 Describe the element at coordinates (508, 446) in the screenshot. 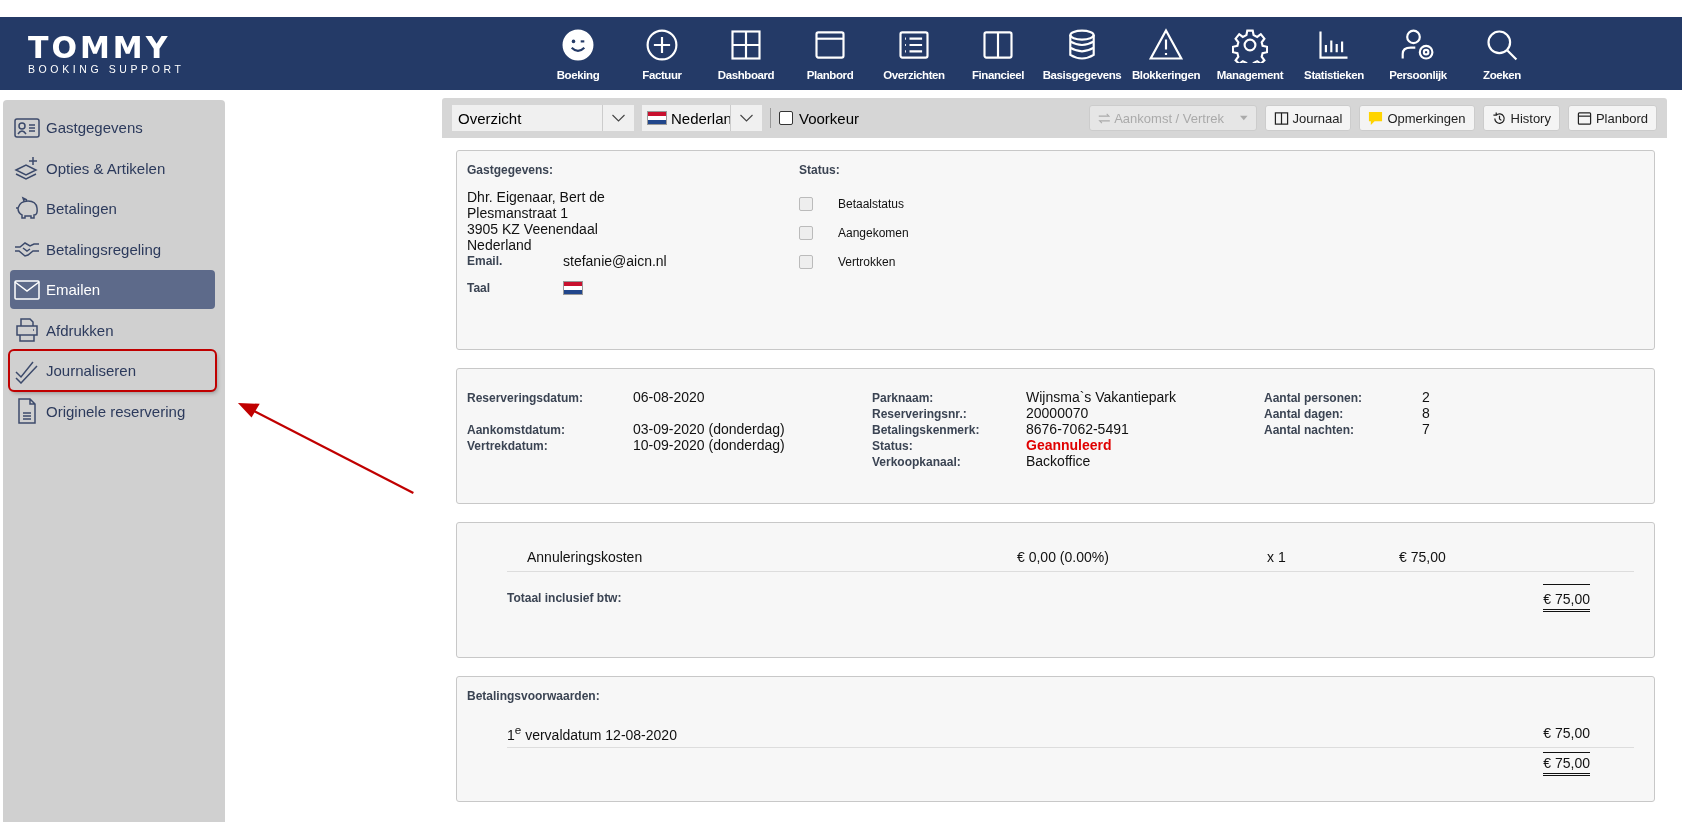

I see `field-label: Vertrekdatum:` at that location.